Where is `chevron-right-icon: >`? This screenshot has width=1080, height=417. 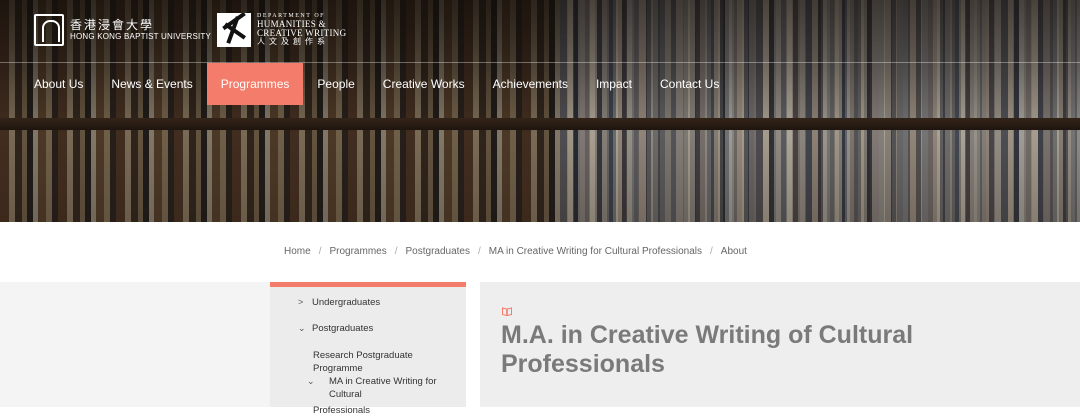
chevron-right-icon: > is located at coordinates (301, 302).